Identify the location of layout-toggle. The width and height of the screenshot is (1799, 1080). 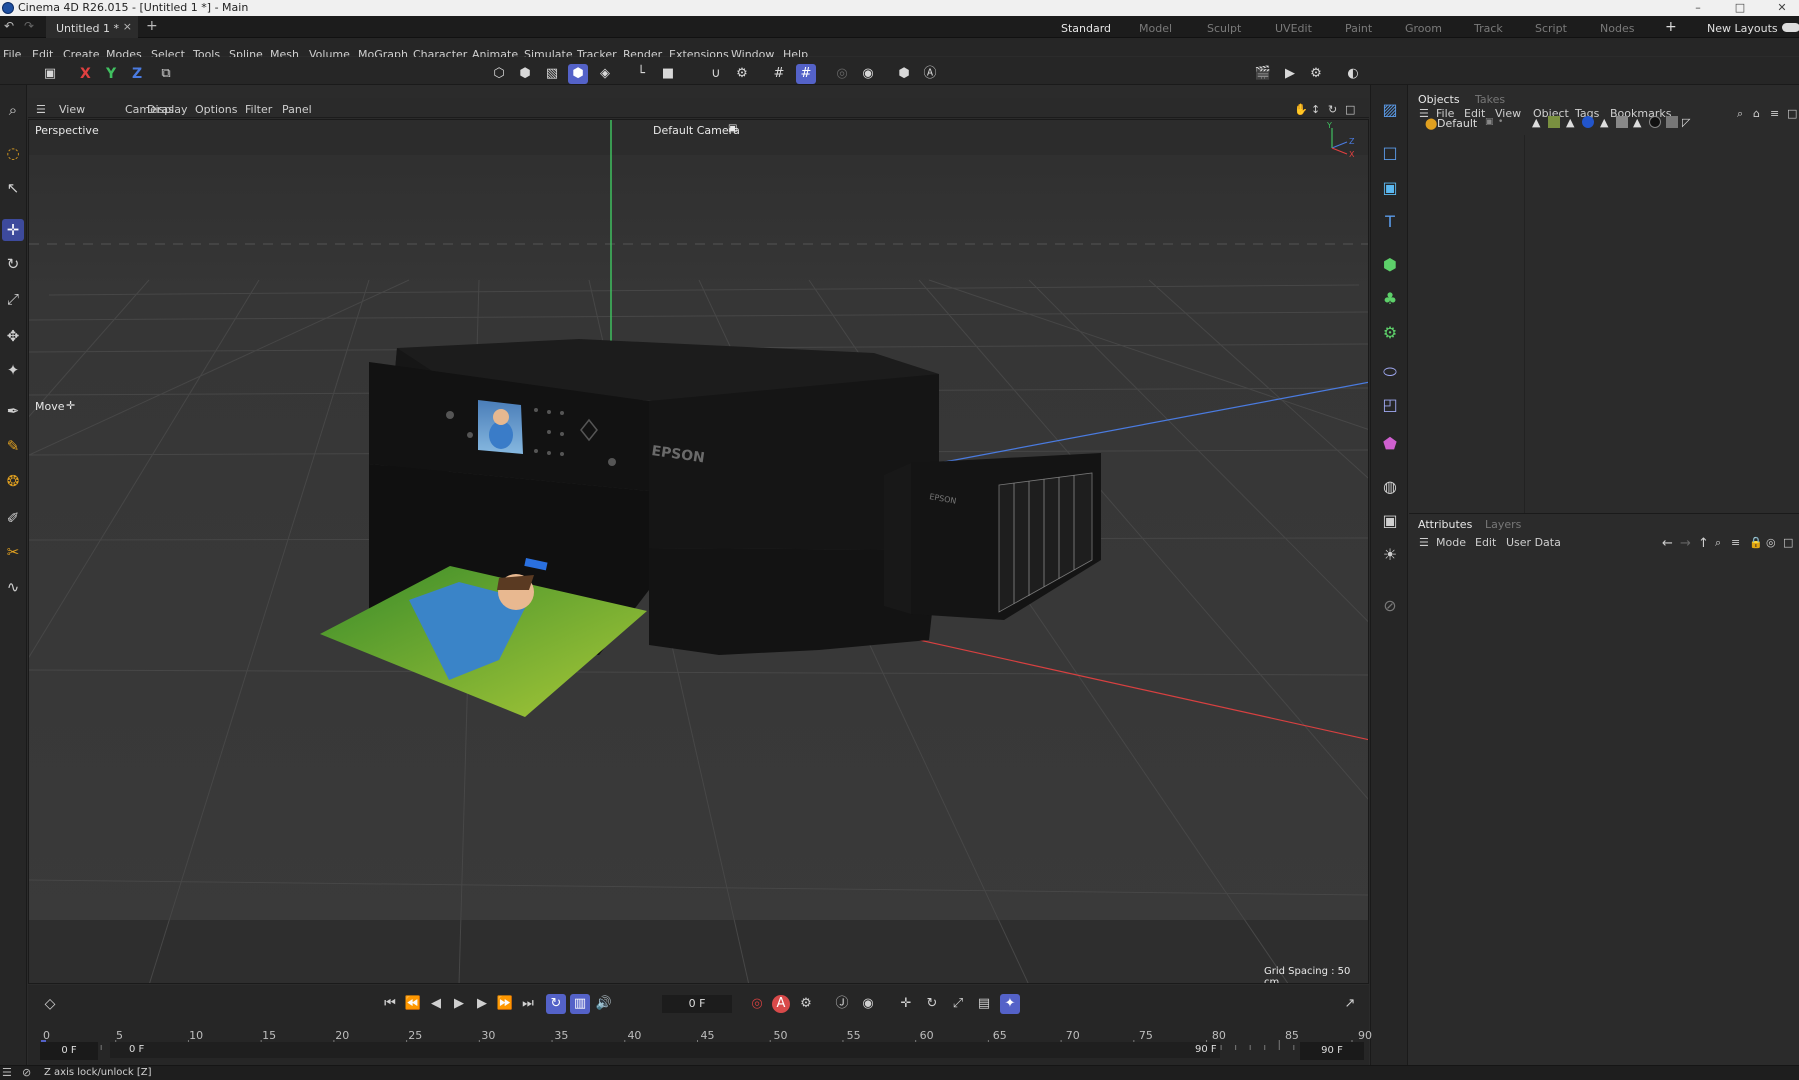
(1790, 27).